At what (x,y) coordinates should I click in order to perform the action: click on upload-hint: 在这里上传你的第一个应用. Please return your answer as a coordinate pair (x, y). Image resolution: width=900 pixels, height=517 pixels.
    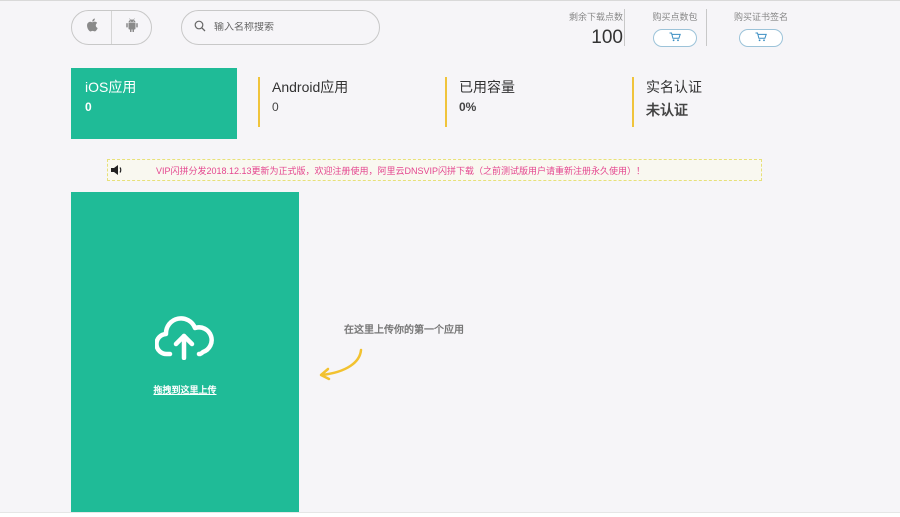
    Looking at the image, I should click on (404, 330).